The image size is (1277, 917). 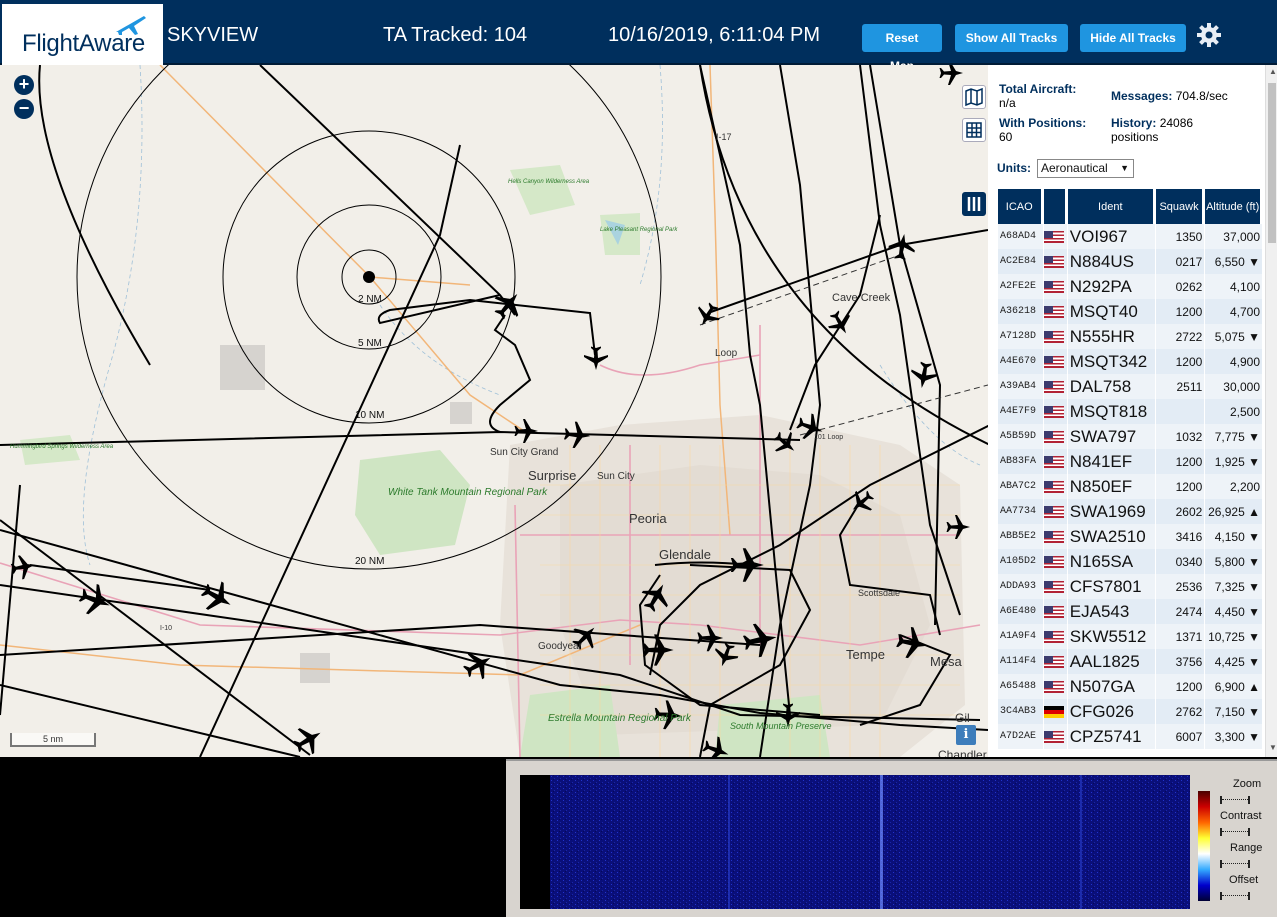 I want to click on squawk-cell: 1200, so click(x=1180, y=311).